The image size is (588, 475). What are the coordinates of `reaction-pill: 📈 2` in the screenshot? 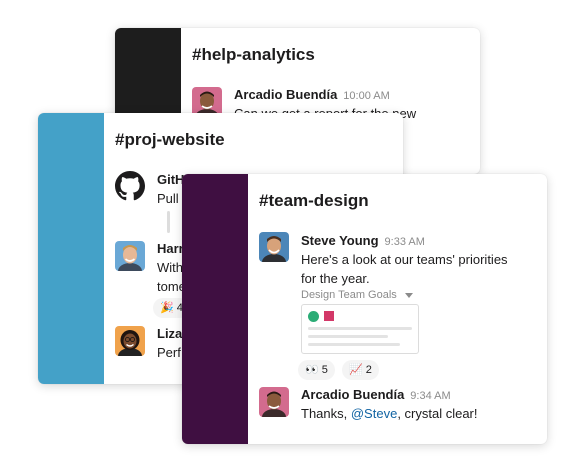 It's located at (360, 370).